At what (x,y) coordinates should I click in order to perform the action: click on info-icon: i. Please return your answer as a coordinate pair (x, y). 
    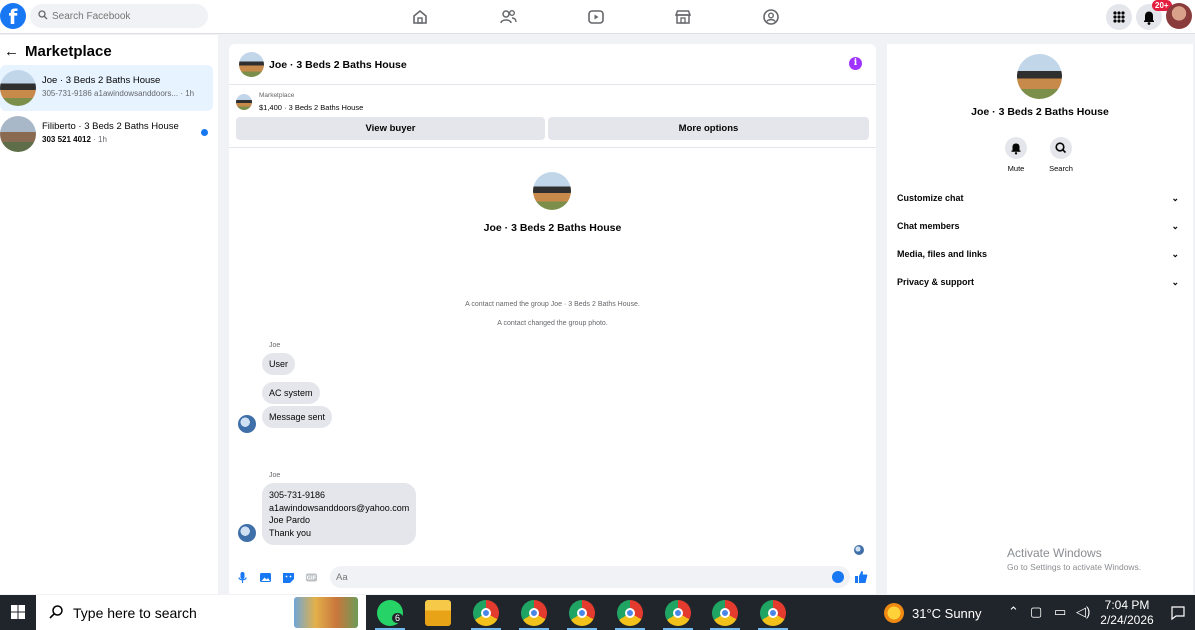
    Looking at the image, I should click on (855, 63).